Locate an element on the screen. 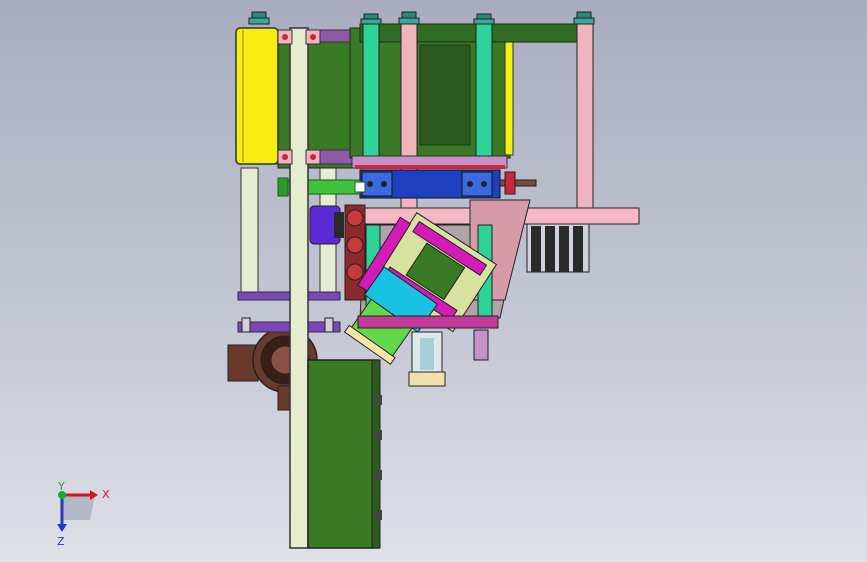 This screenshot has width=867, height=562. purple-crossbar is located at coordinates (289, 296).